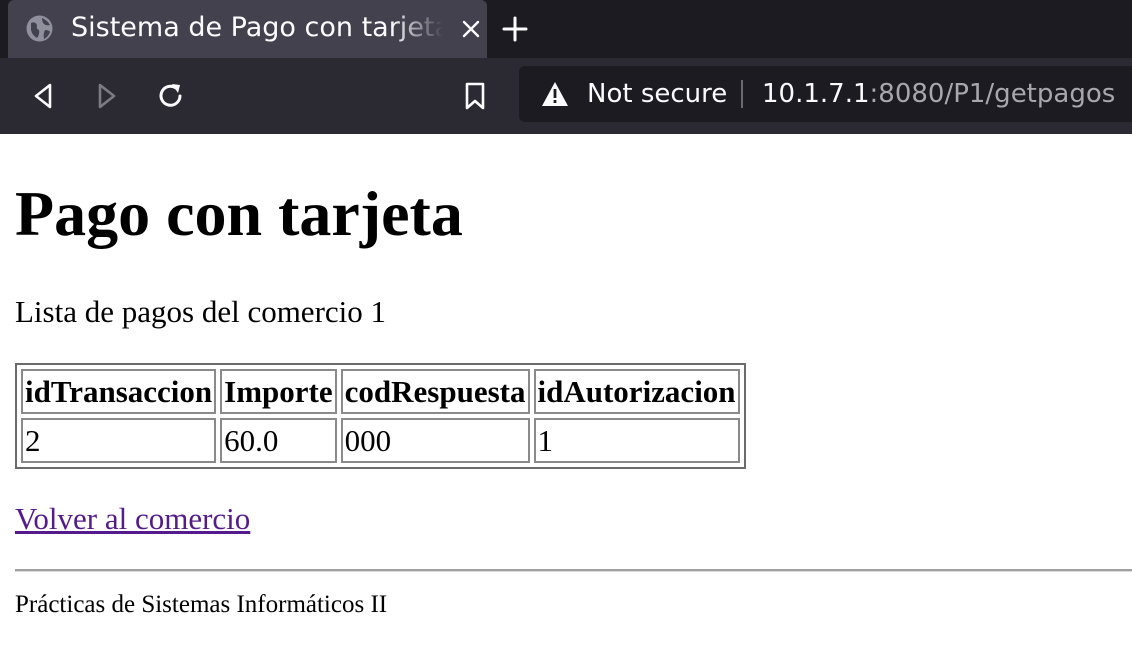 The width and height of the screenshot is (1132, 645). What do you see at coordinates (239, 213) in the screenshot?
I see `page-title: Pago con tarjeta` at bounding box center [239, 213].